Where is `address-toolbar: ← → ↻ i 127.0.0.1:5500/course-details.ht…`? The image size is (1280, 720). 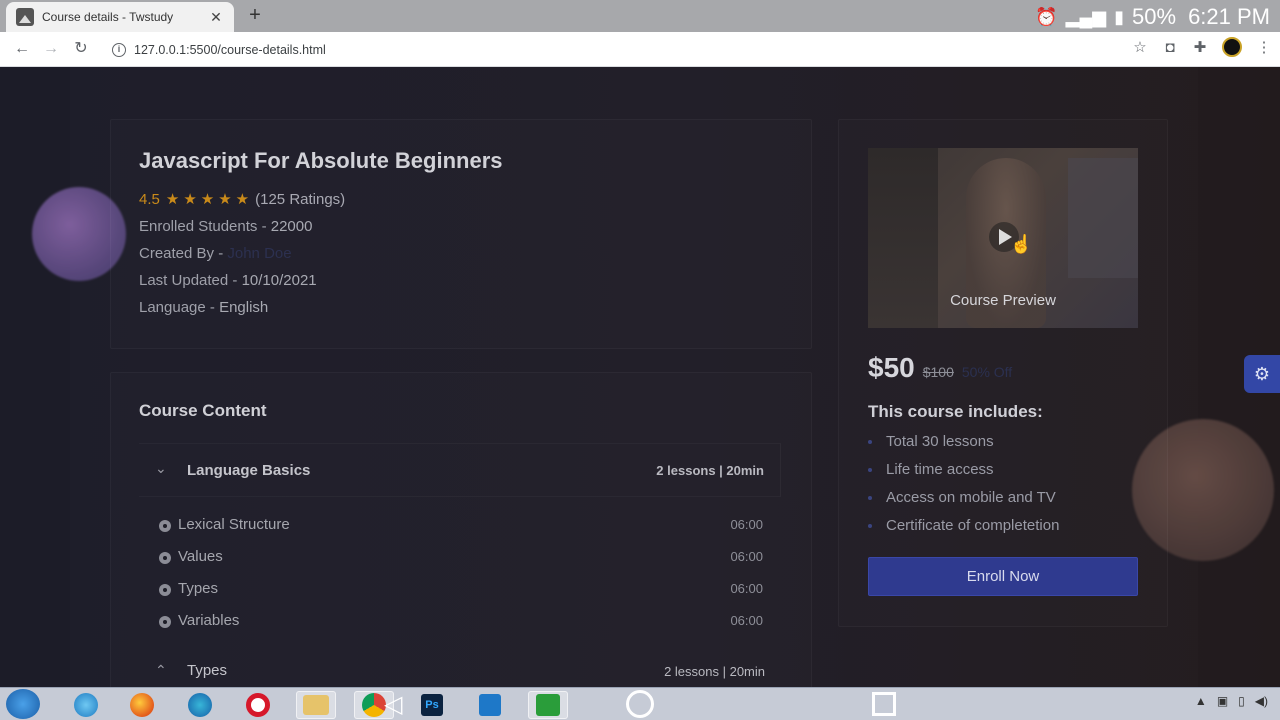
address-toolbar: ← → ↻ i 127.0.0.1:5500/course-details.ht… is located at coordinates (640, 49).